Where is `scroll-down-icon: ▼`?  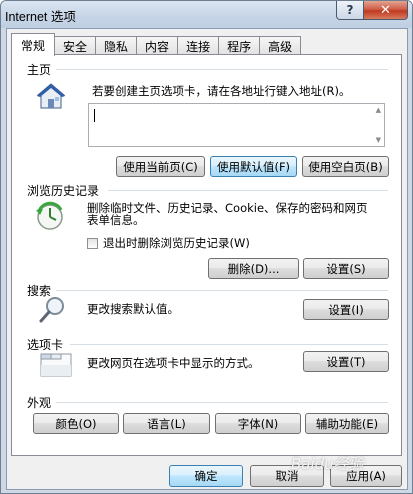 scroll-down-icon: ▼ is located at coordinates (378, 140).